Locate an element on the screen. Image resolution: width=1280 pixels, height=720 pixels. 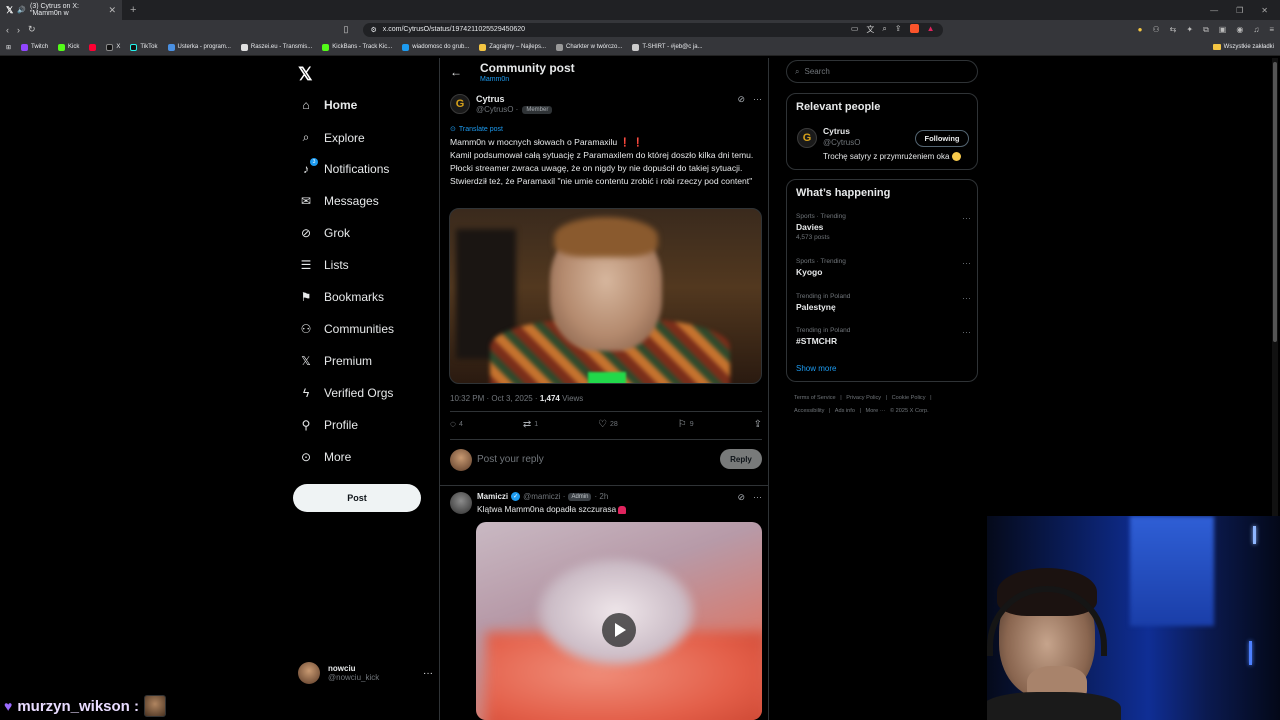
brave-shield-icon is located at coordinates (914, 28).